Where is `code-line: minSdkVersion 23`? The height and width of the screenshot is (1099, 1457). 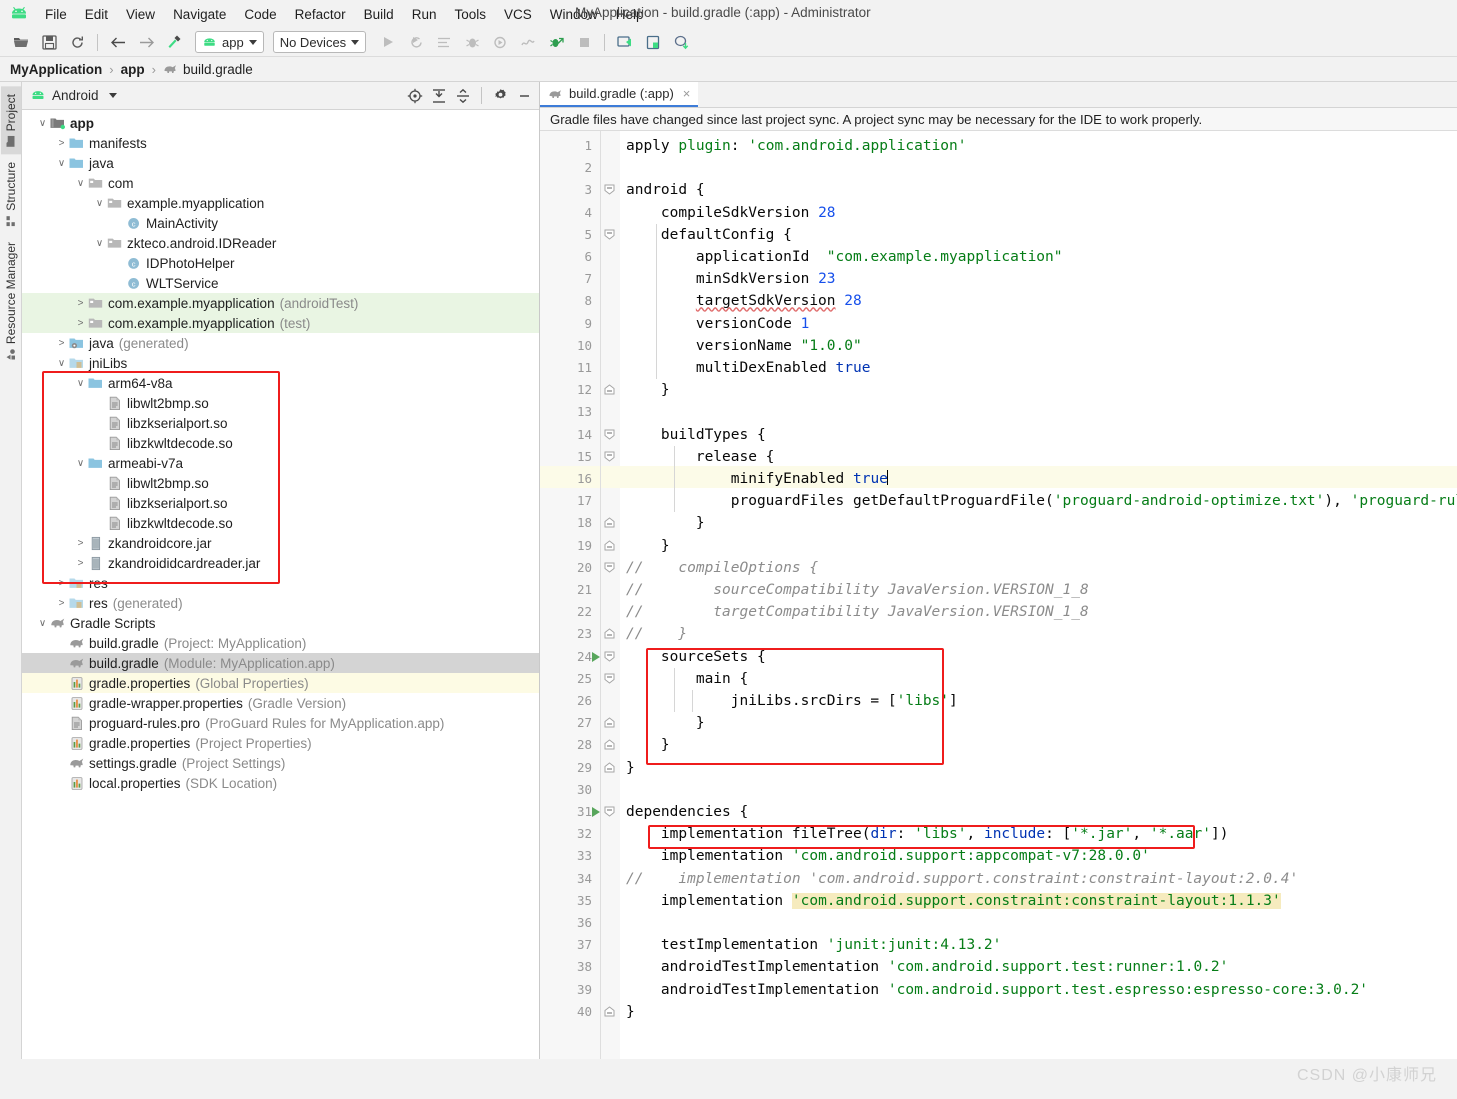 code-line: minSdkVersion 23 is located at coordinates (731, 279).